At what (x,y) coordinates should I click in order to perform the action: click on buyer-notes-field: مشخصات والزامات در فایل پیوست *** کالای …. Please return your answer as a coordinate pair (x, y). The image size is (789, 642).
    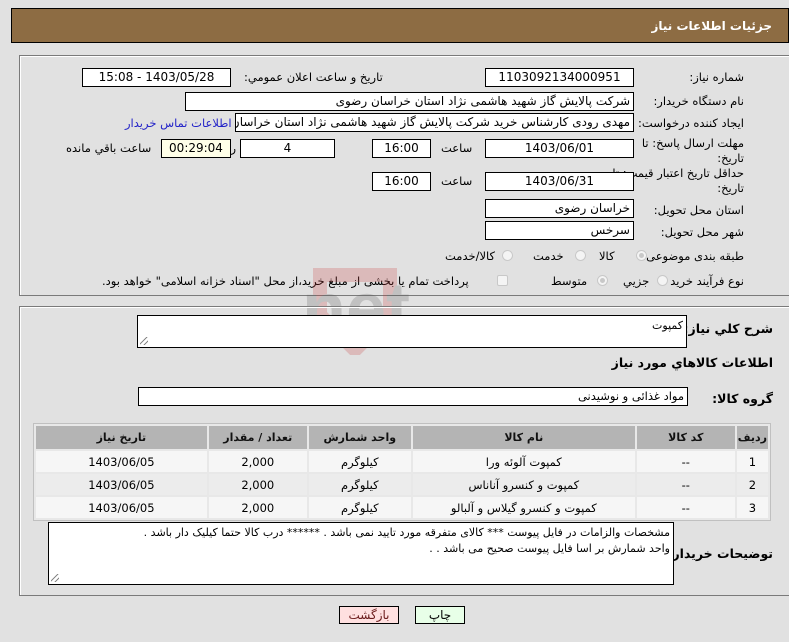
    Looking at the image, I should click on (361, 553).